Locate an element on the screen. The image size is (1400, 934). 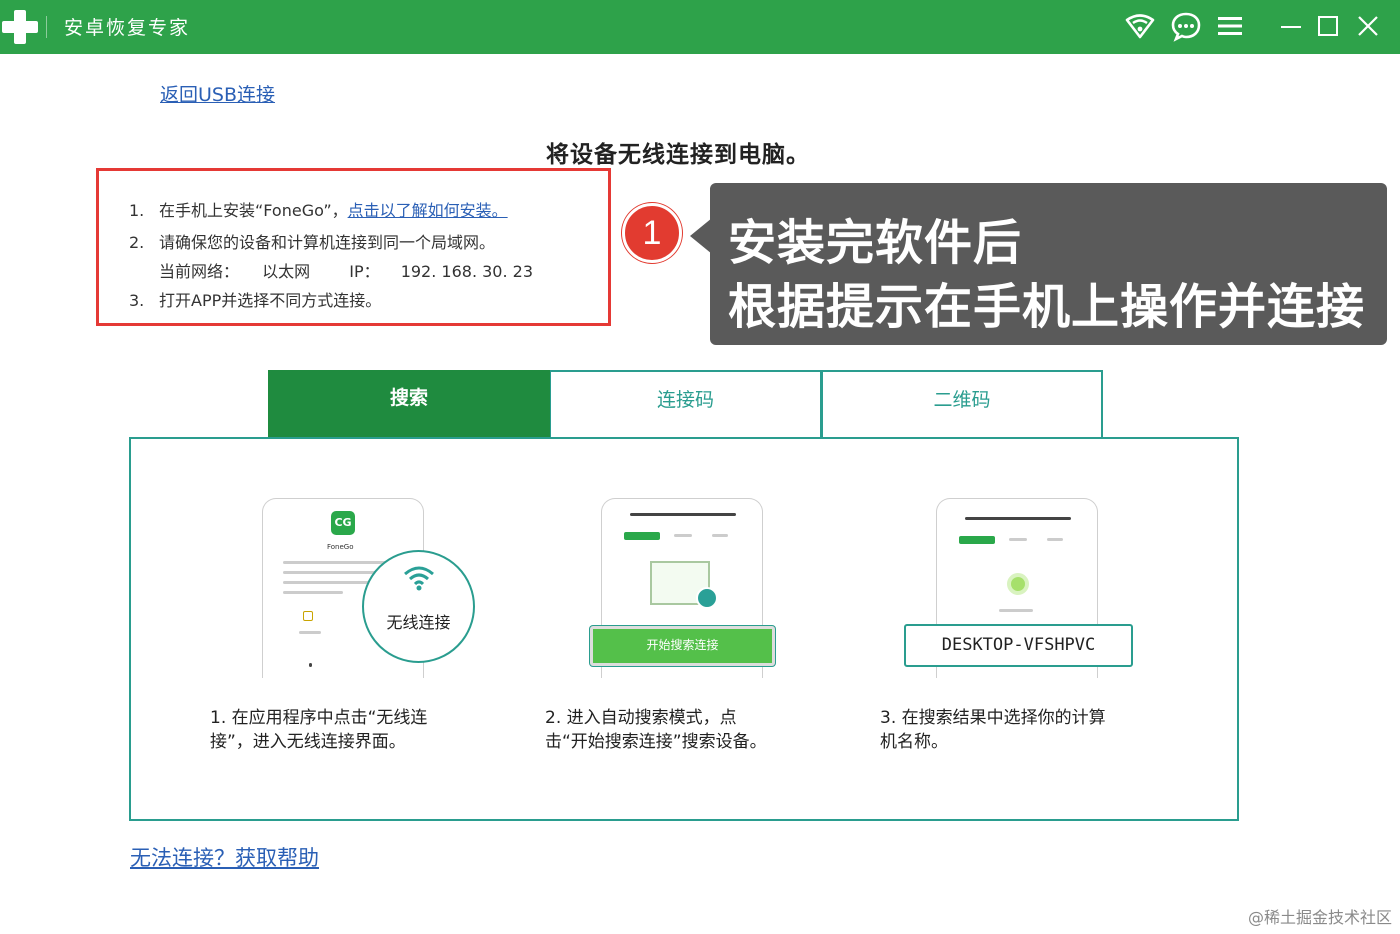
target-icon is located at coordinates (1018, 584).